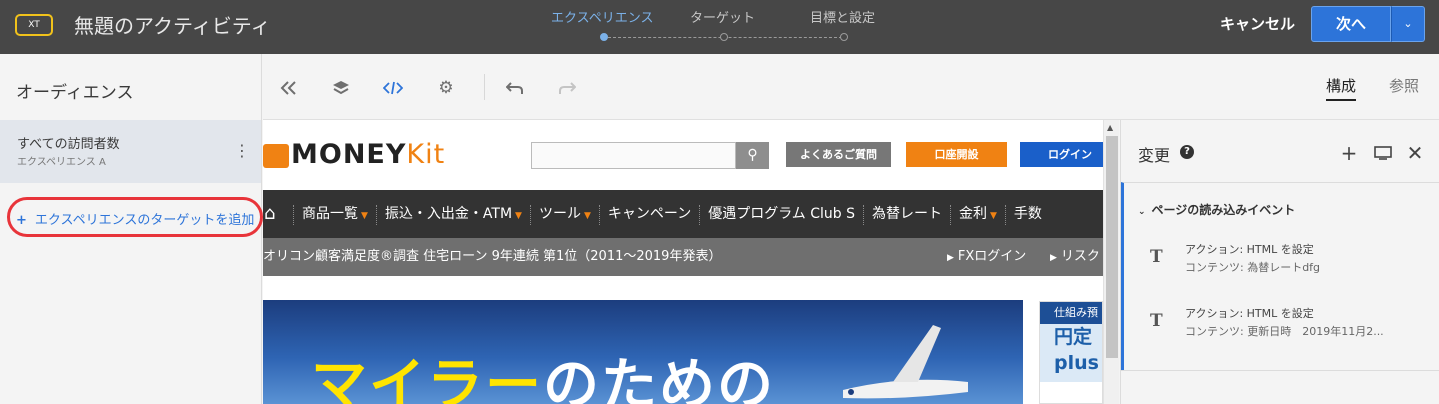 This screenshot has width=1439, height=404. What do you see at coordinates (334, 215) in the screenshot?
I see `nav-item: 商品一覧 ▼` at bounding box center [334, 215].